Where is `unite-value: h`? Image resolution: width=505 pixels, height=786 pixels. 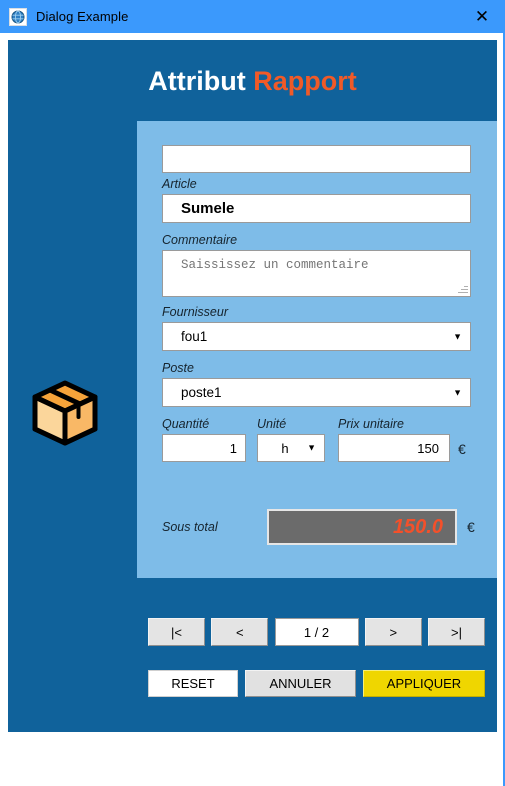
unite-value: h is located at coordinates (285, 448).